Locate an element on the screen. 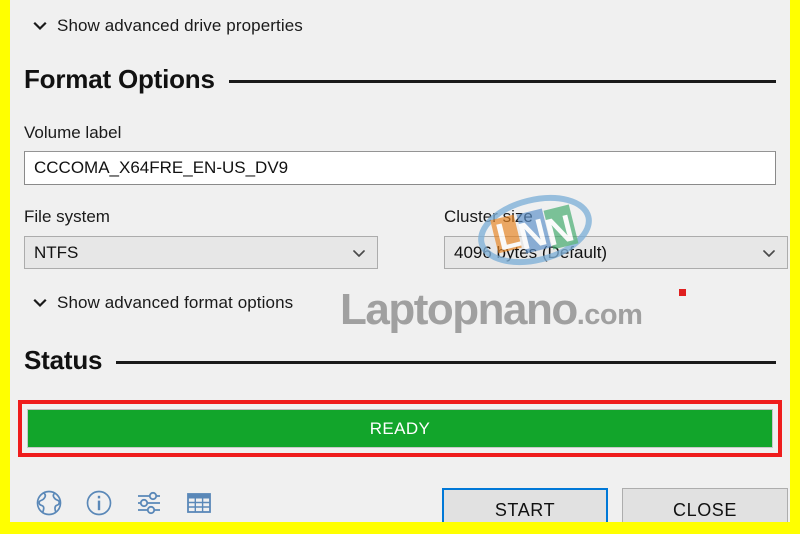 The height and width of the screenshot is (534, 800). watermark-site-tld: .com is located at coordinates (609, 315).